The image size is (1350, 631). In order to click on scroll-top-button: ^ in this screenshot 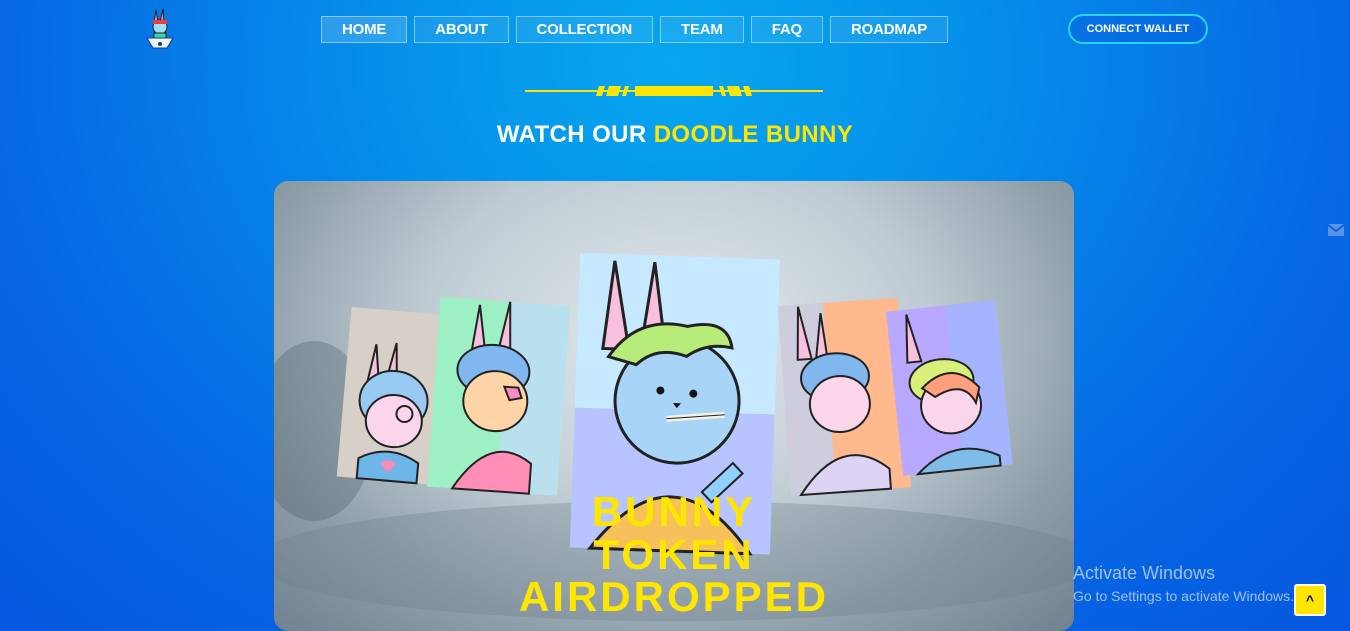, I will do `click(1310, 600)`.